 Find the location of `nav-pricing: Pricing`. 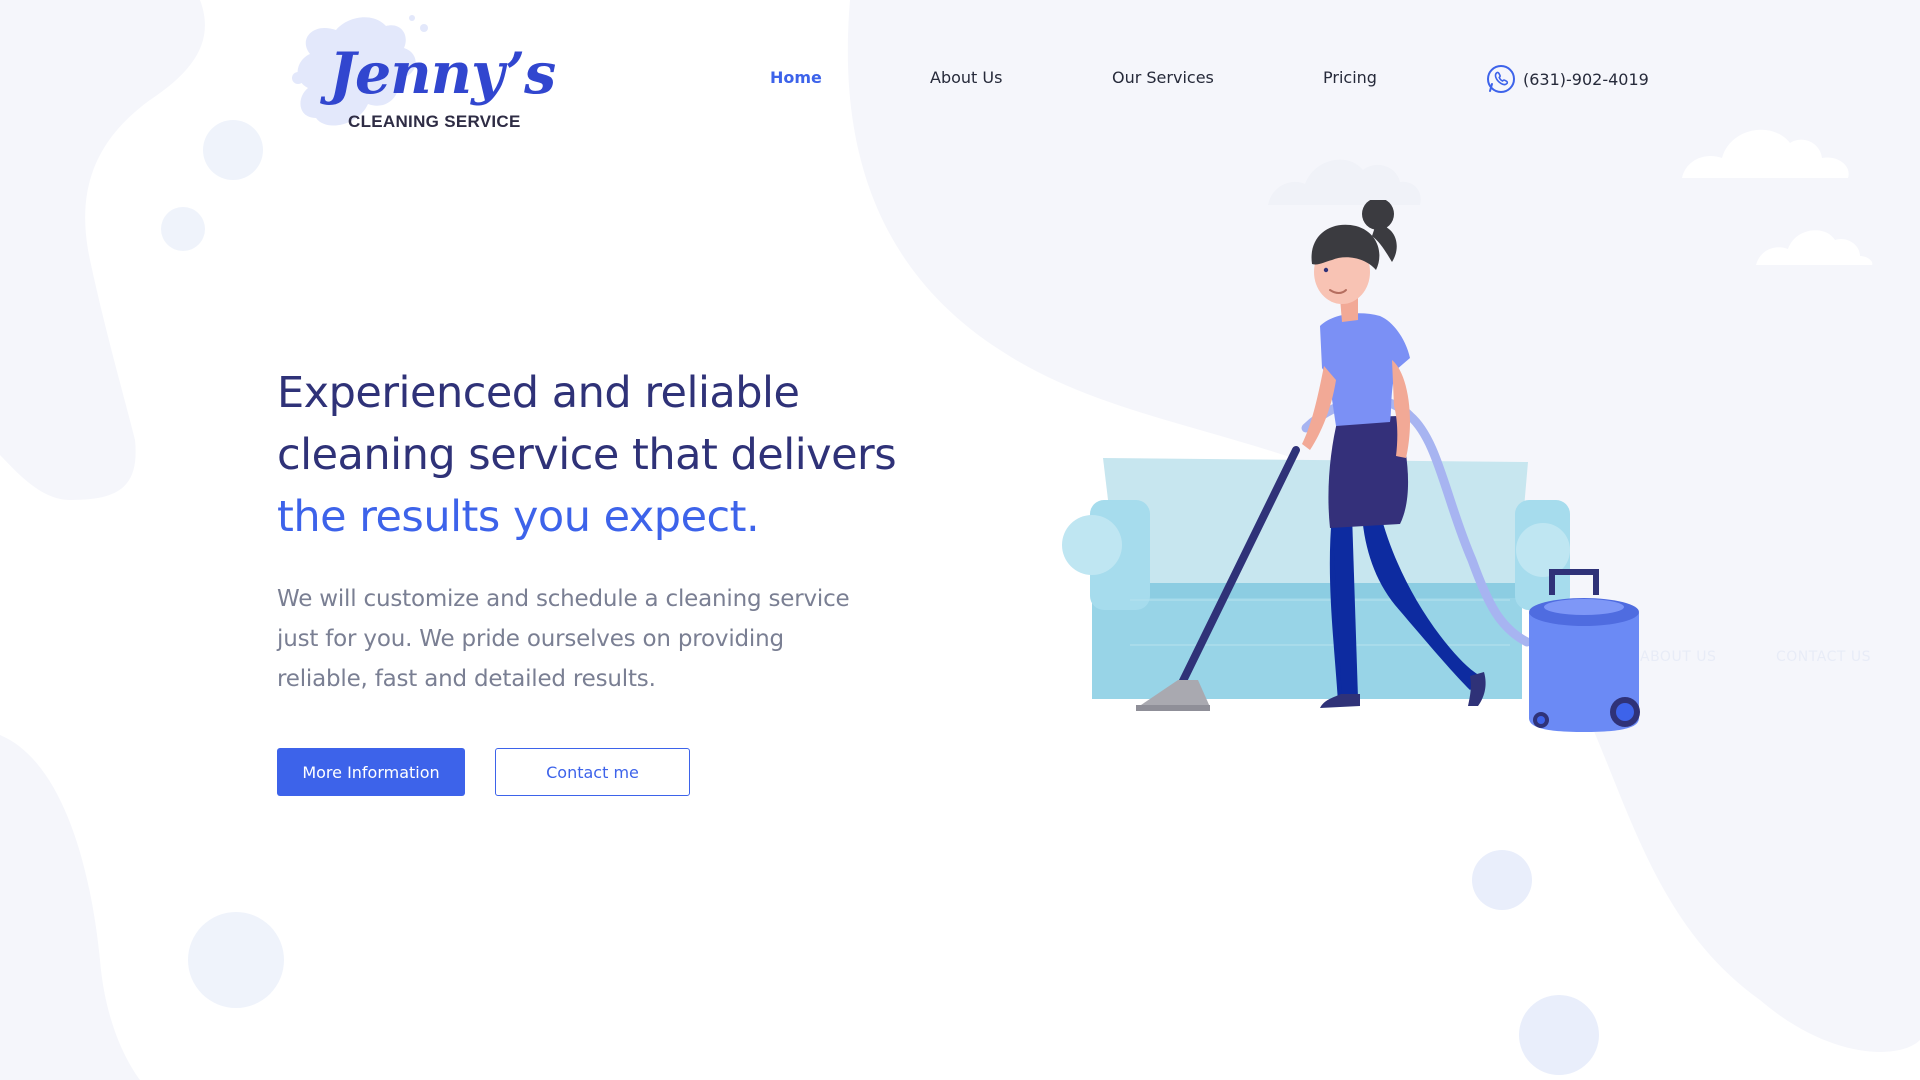

nav-pricing: Pricing is located at coordinates (1350, 77).